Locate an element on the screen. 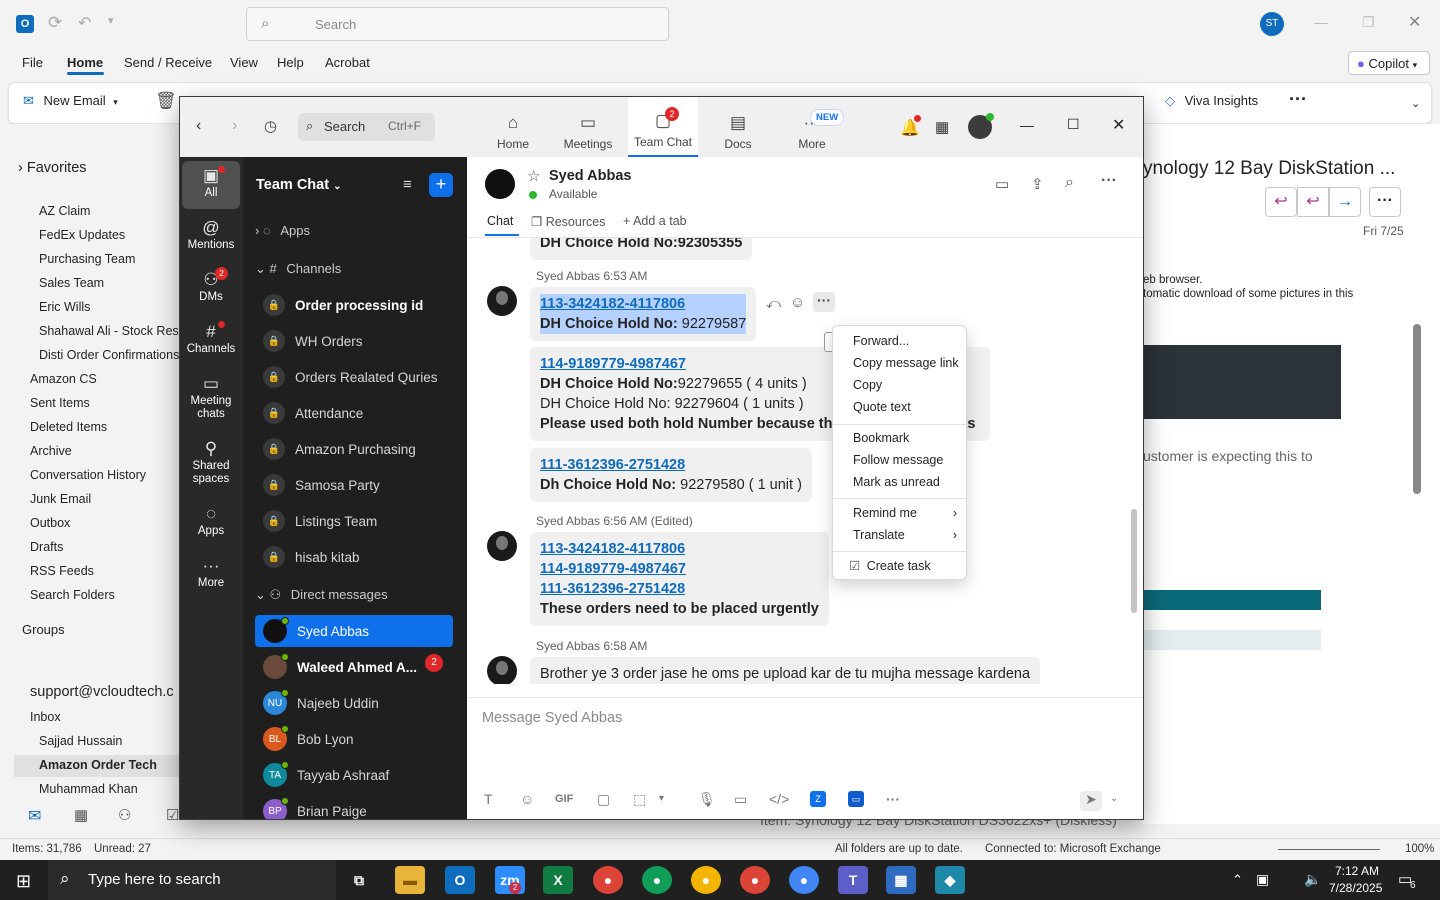 The height and width of the screenshot is (900, 1440). taskbar-search-input: ⌕ Type here to search is located at coordinates (192, 880).